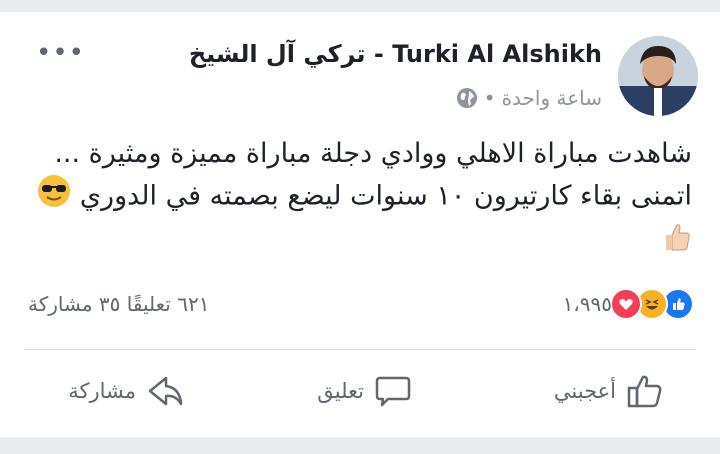  Describe the element at coordinates (393, 391) in the screenshot. I see `comment-icon` at that location.